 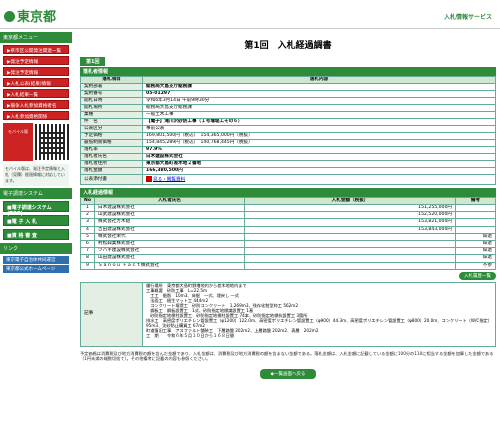 What do you see at coordinates (170, 258) in the screenshot?
I see `bidder-name: 山田建設株式会社` at bounding box center [170, 258].